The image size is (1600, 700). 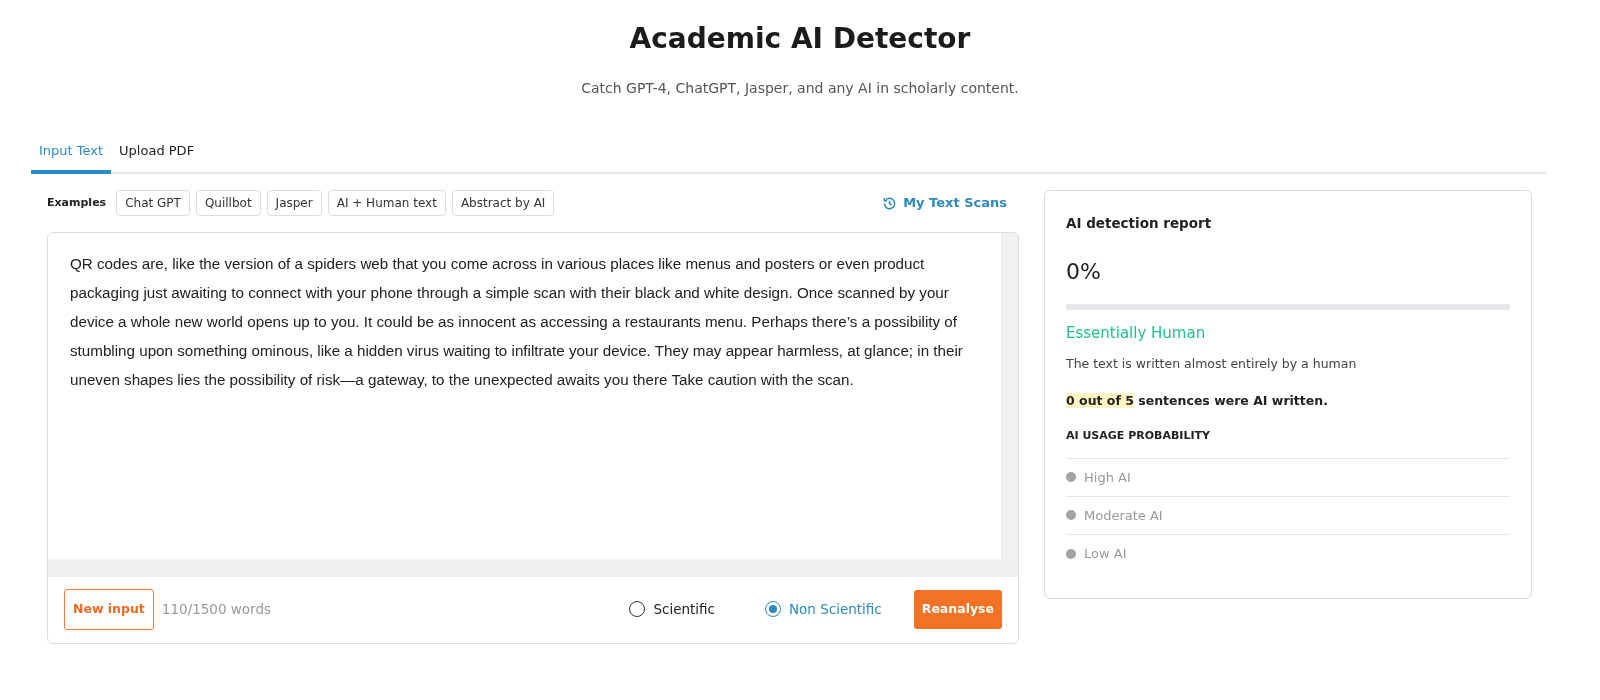 What do you see at coordinates (533, 568) in the screenshot?
I see `horizontal-scrollbar` at bounding box center [533, 568].